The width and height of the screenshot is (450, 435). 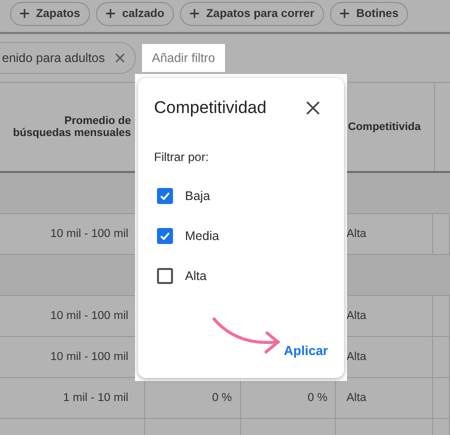 I want to click on filter-label: Filtrar por:, so click(x=182, y=157).